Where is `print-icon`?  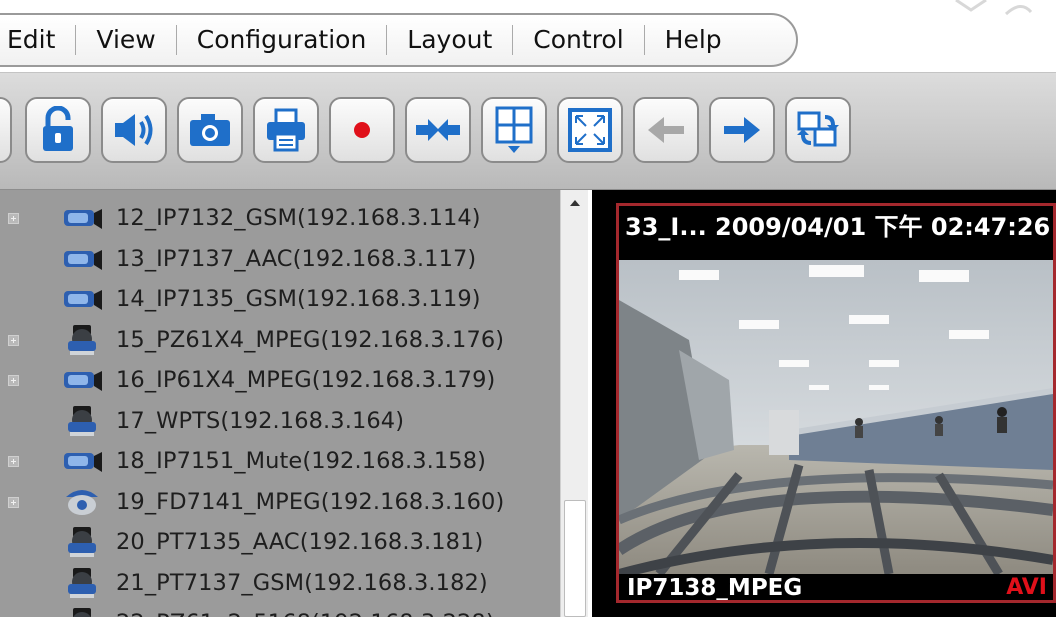
print-icon is located at coordinates (286, 130).